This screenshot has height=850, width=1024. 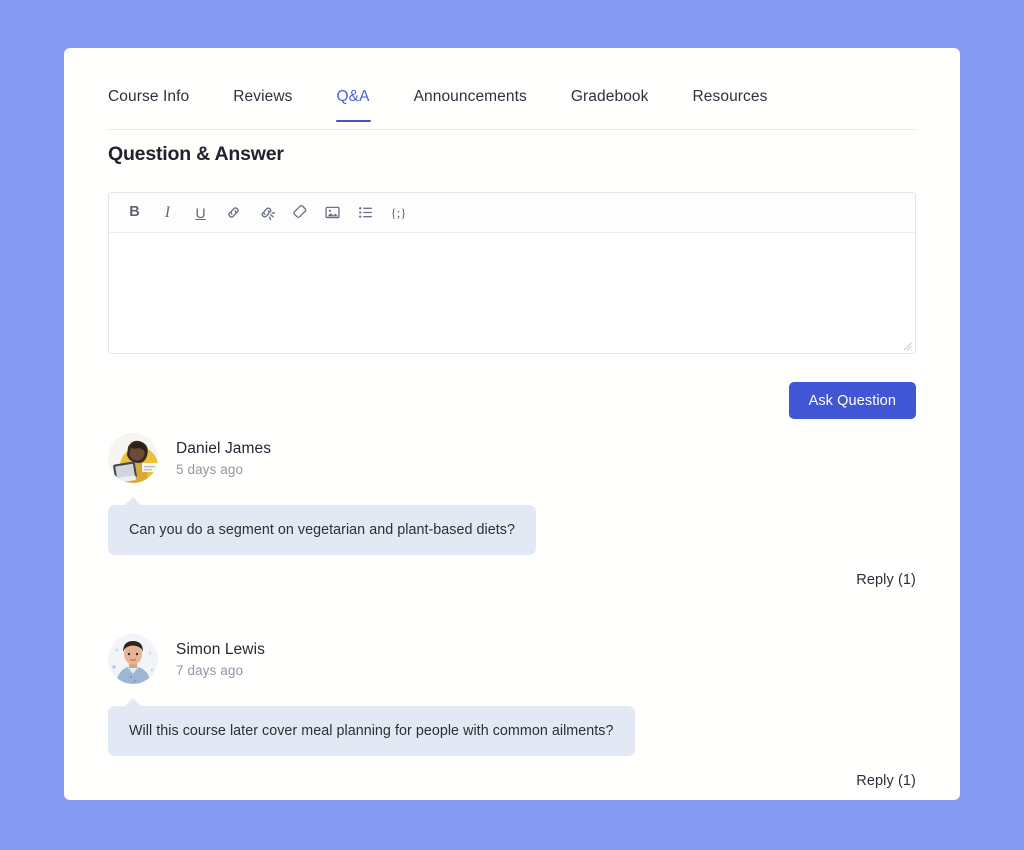 I want to click on tab-course-info: Course Info, so click(x=148, y=100).